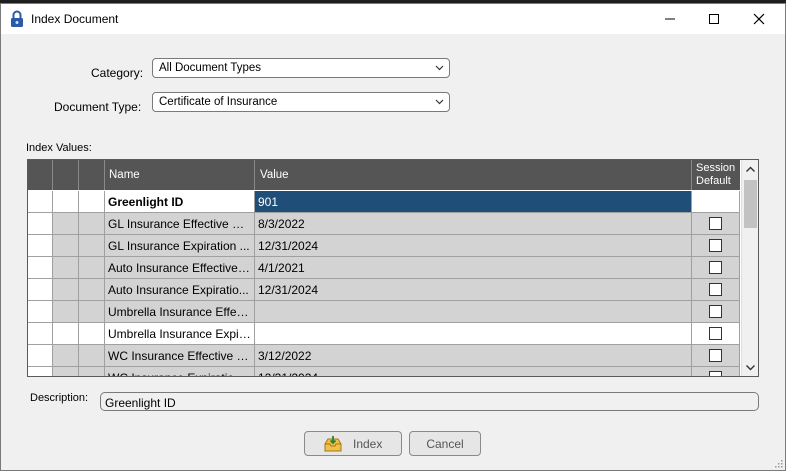  I want to click on resize-grip-icon, so click(778, 463).